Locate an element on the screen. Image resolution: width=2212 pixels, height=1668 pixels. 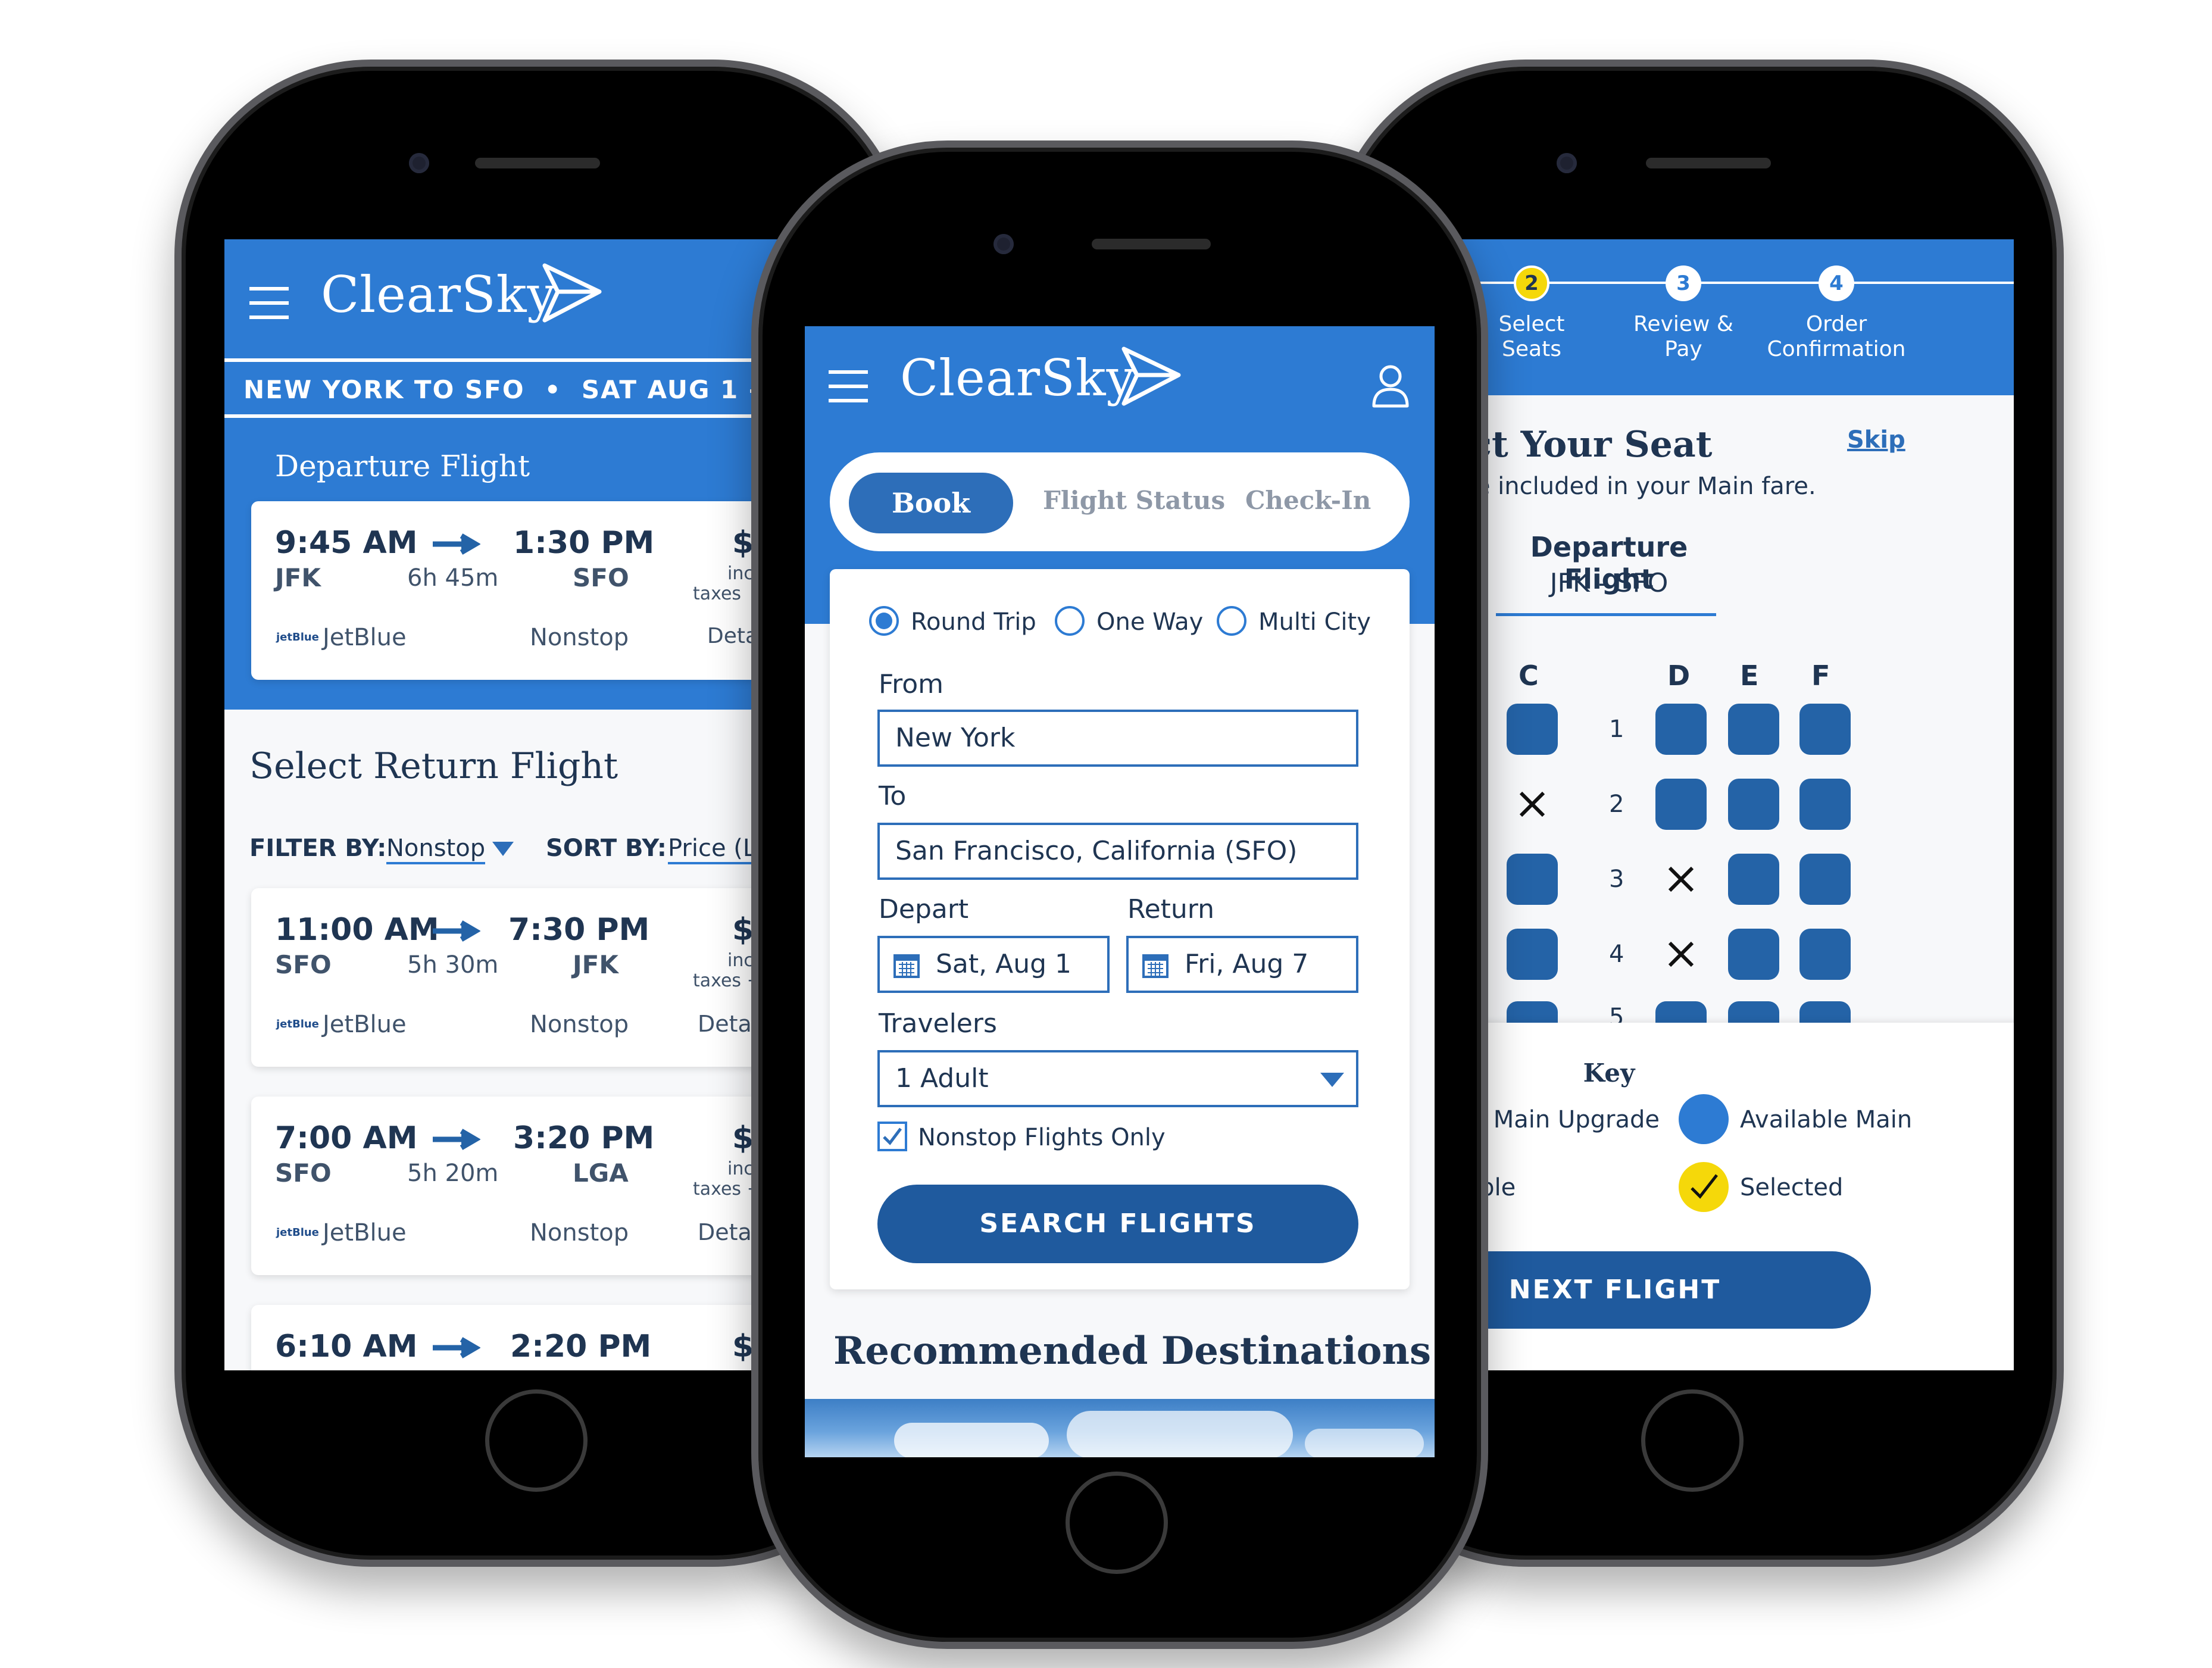
seat-3f is located at coordinates (1825, 880).